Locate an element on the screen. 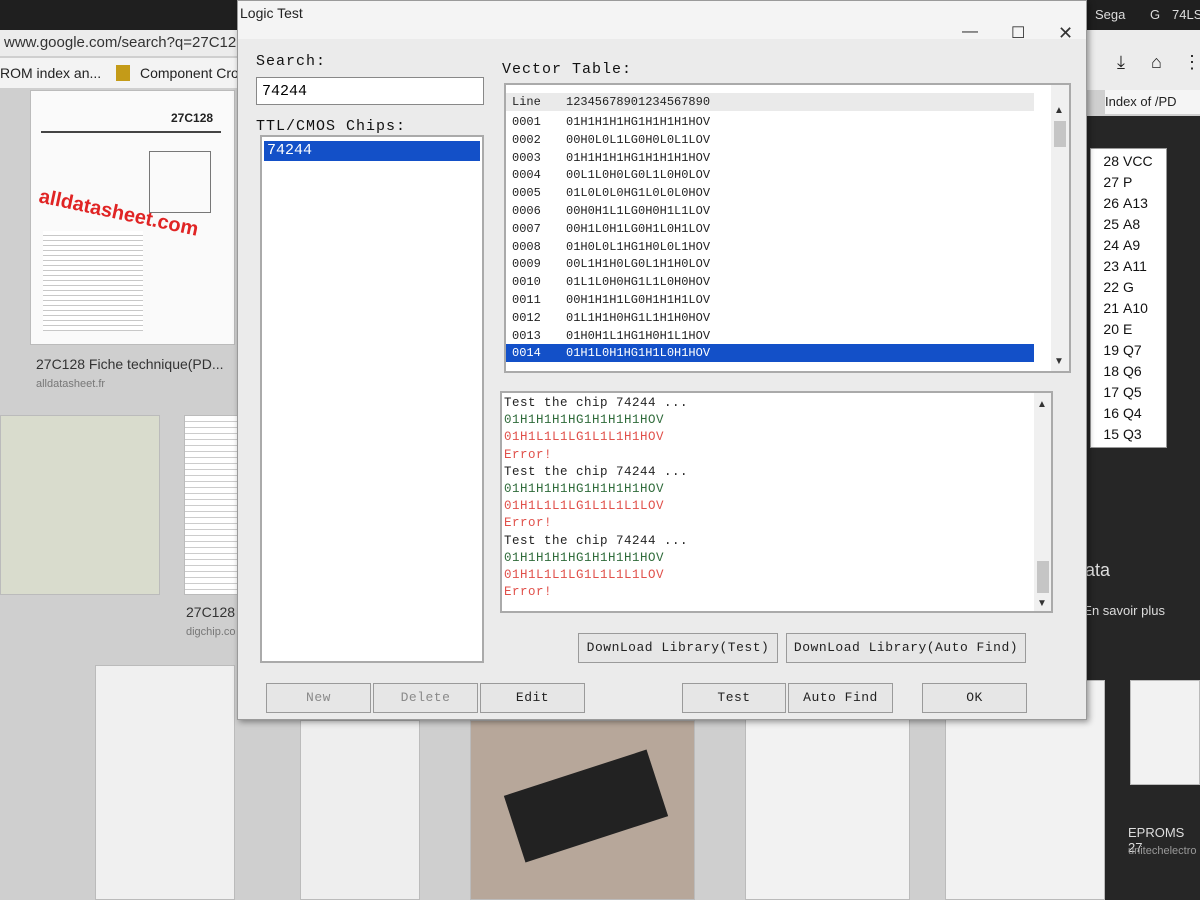 The height and width of the screenshot is (900, 1200). vector-row: 0002 00H0L0L1LG0H0L0L1LOV is located at coordinates (770, 140).